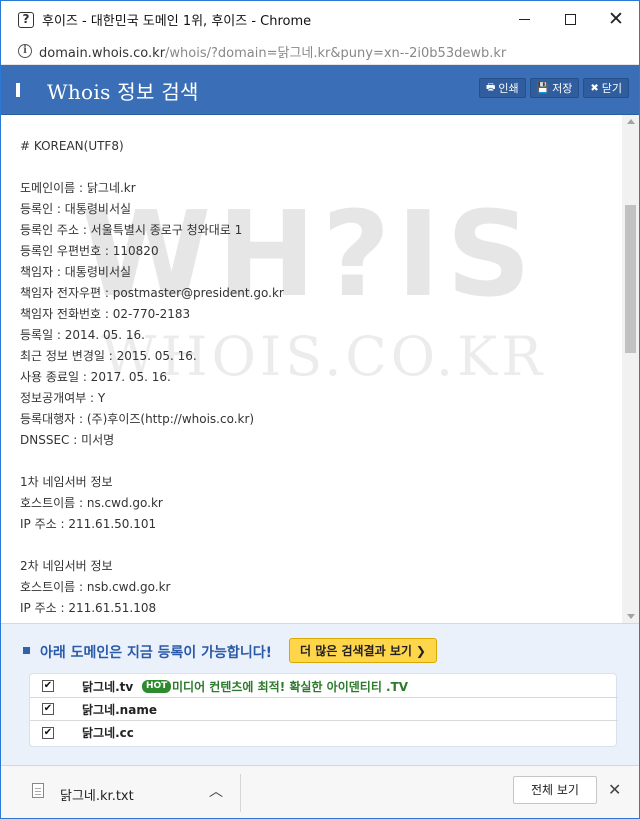 The height and width of the screenshot is (819, 640). What do you see at coordinates (76, 209) in the screenshot?
I see `whois-line: 등록인 : 대통령비서실` at bounding box center [76, 209].